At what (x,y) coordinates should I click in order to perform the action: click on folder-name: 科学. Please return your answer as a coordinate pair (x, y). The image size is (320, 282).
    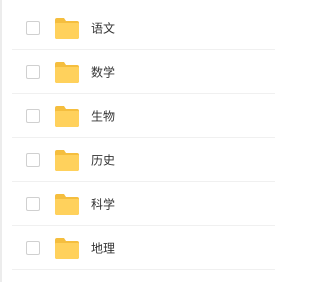
    Looking at the image, I should click on (103, 203).